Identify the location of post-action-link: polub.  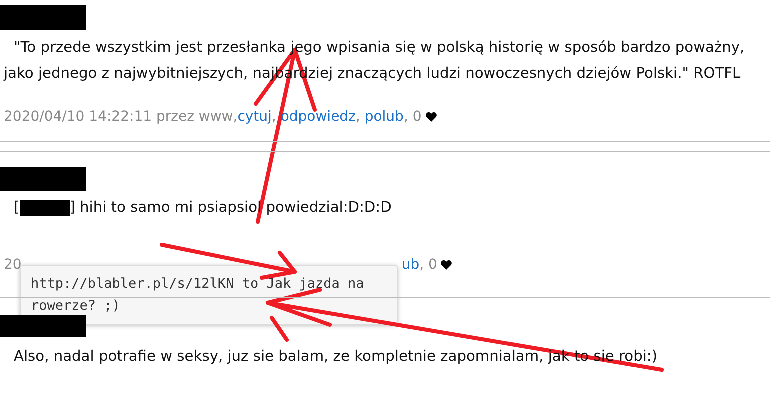
(384, 117).